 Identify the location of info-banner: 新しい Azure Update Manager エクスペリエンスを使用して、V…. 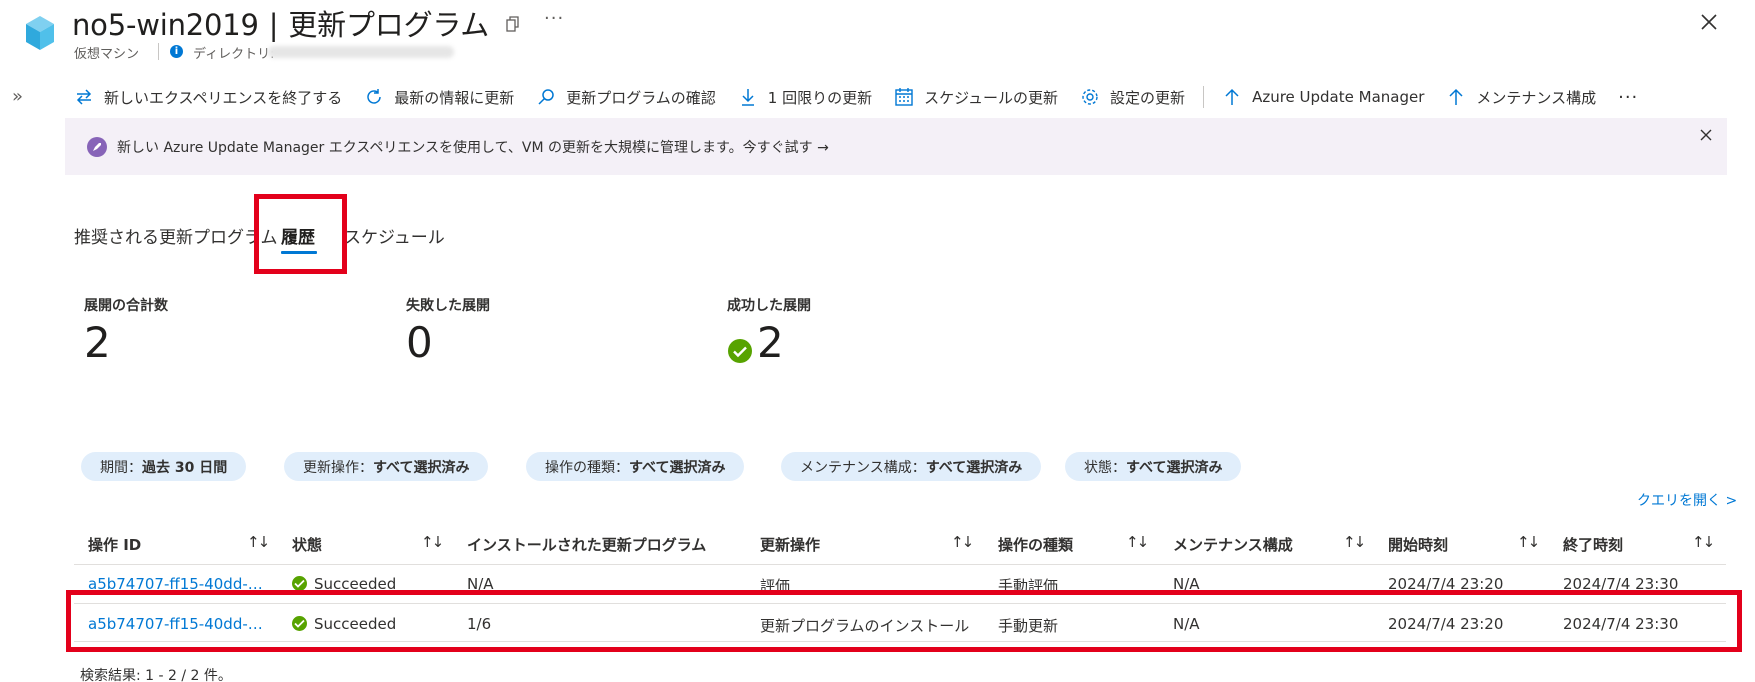
(896, 146).